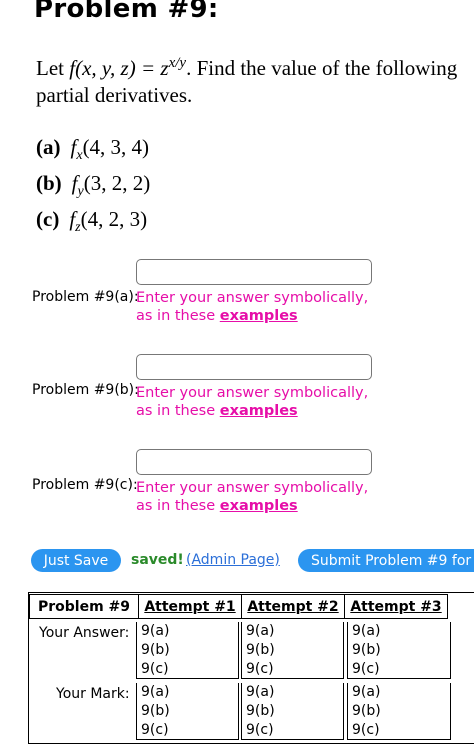  Describe the element at coordinates (177, 63) in the screenshot. I see `statement-exponent: x/y` at that location.